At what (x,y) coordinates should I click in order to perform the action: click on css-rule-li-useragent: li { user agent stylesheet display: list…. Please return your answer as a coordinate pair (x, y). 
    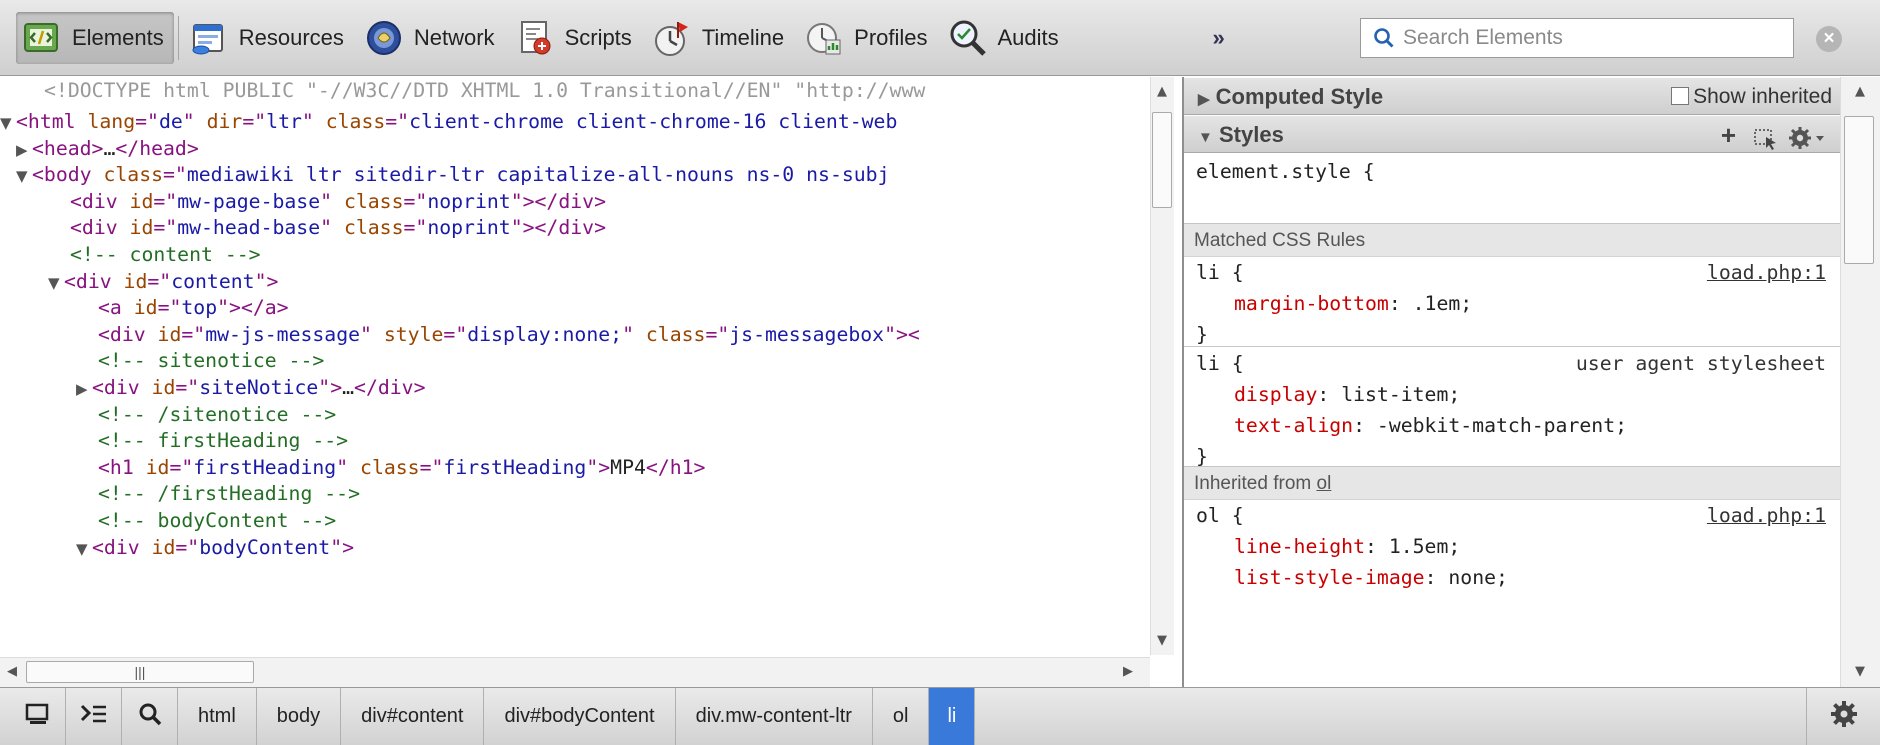
    Looking at the image, I should click on (1512, 408).